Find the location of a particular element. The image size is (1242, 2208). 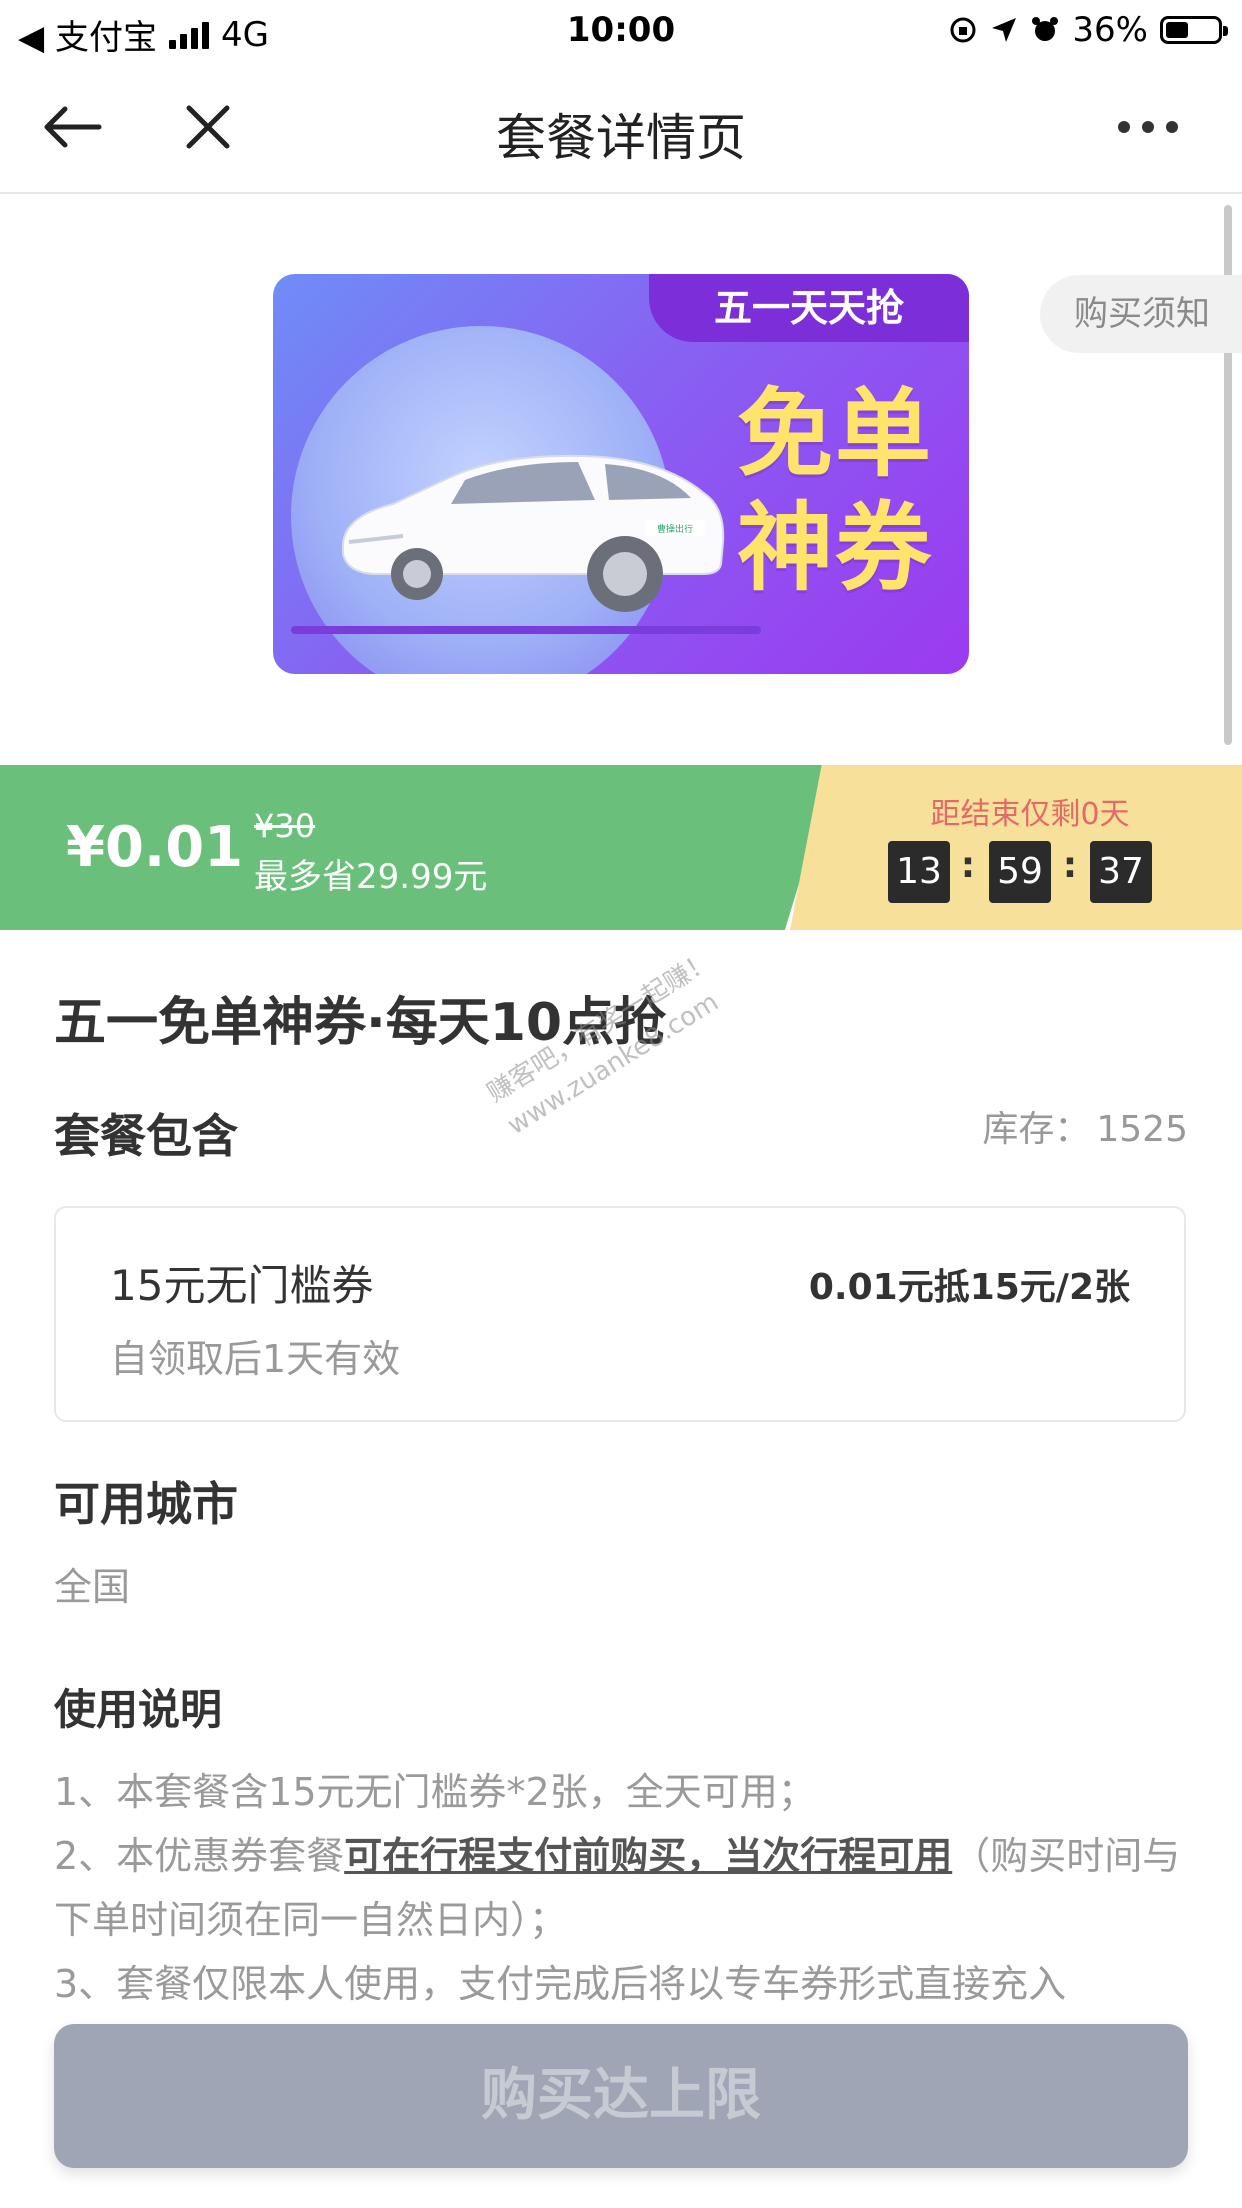

coupon-card: 15元无门槛券 0.01元抵15元/2张 自领取后1天有效 is located at coordinates (620, 1314).